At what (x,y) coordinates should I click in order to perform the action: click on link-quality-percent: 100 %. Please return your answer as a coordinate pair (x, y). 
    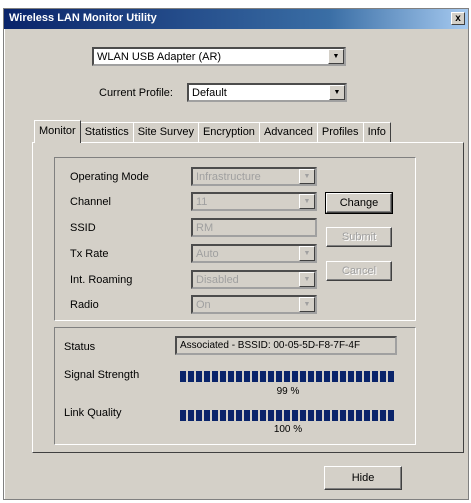
    Looking at the image, I should click on (288, 429).